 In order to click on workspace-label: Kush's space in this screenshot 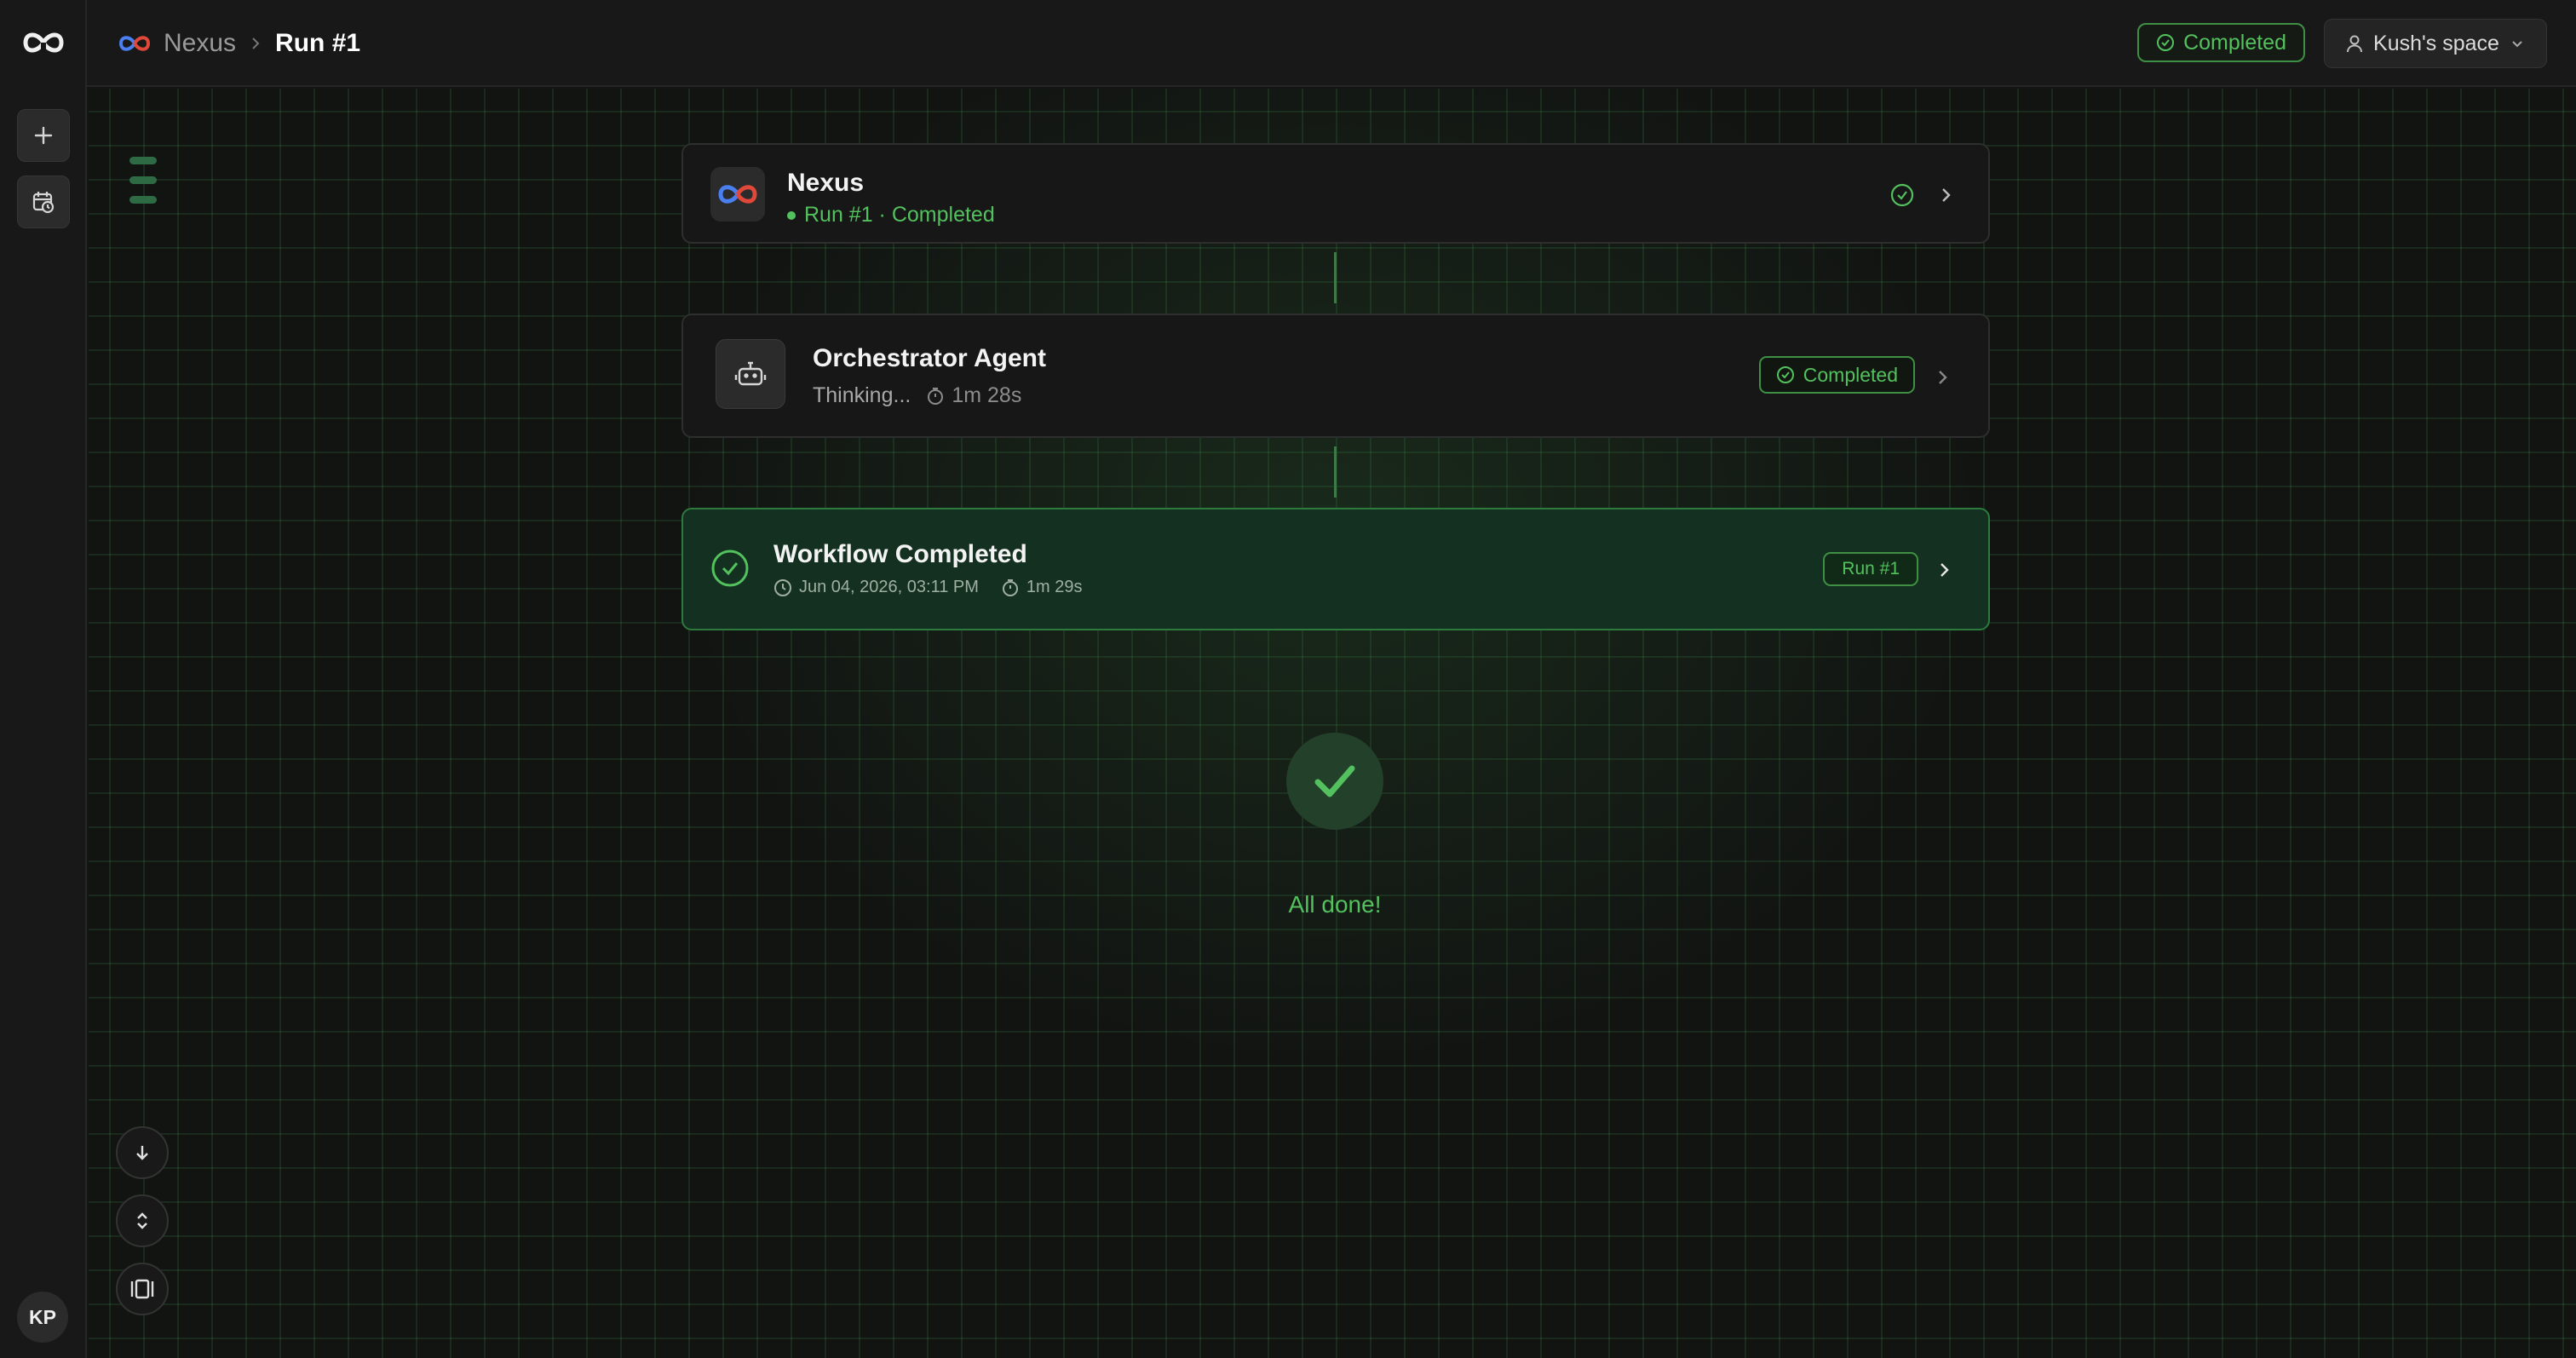, I will do `click(2436, 43)`.